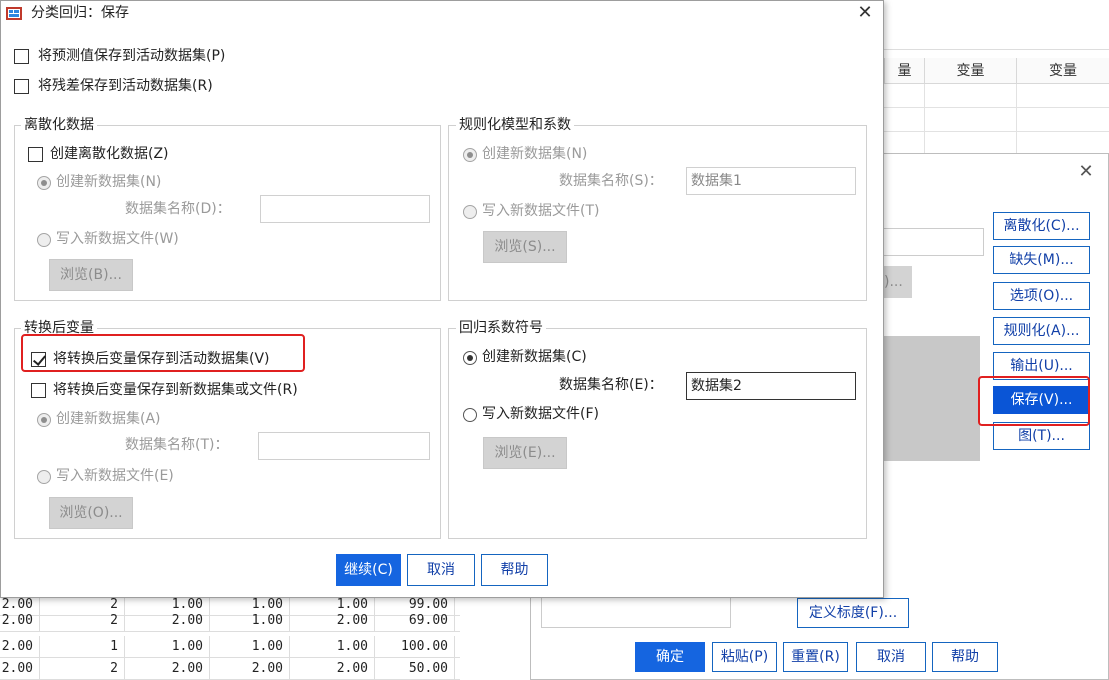 This screenshot has width=1109, height=680. What do you see at coordinates (35, 154) in the screenshot?
I see `create-discretized-checkbox` at bounding box center [35, 154].